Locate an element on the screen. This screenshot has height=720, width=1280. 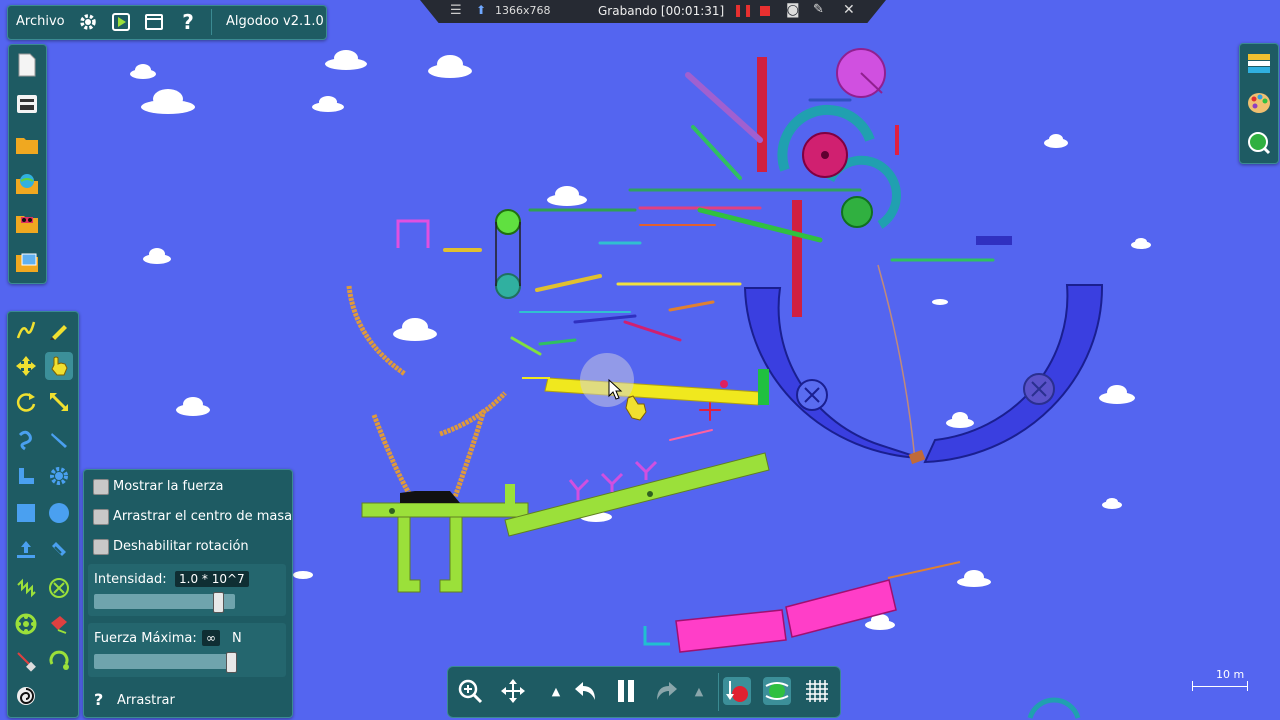
max-force-label: Fuerza Máxima: is located at coordinates (145, 638).